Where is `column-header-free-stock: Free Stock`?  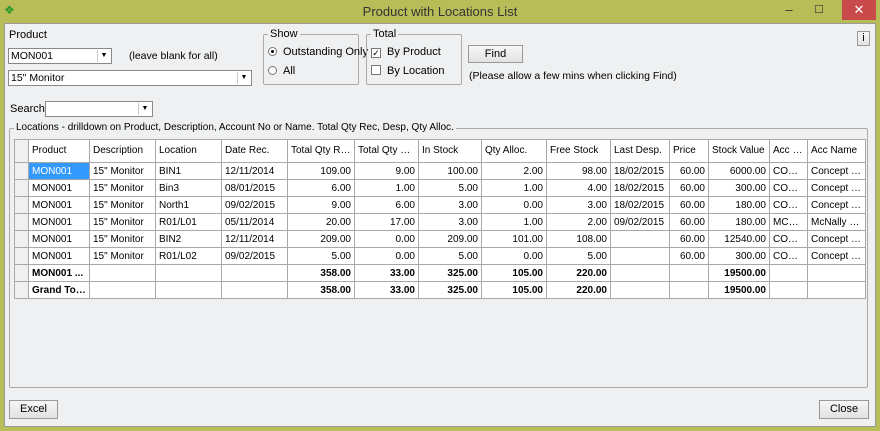
column-header-free-stock: Free Stock is located at coordinates (578, 151).